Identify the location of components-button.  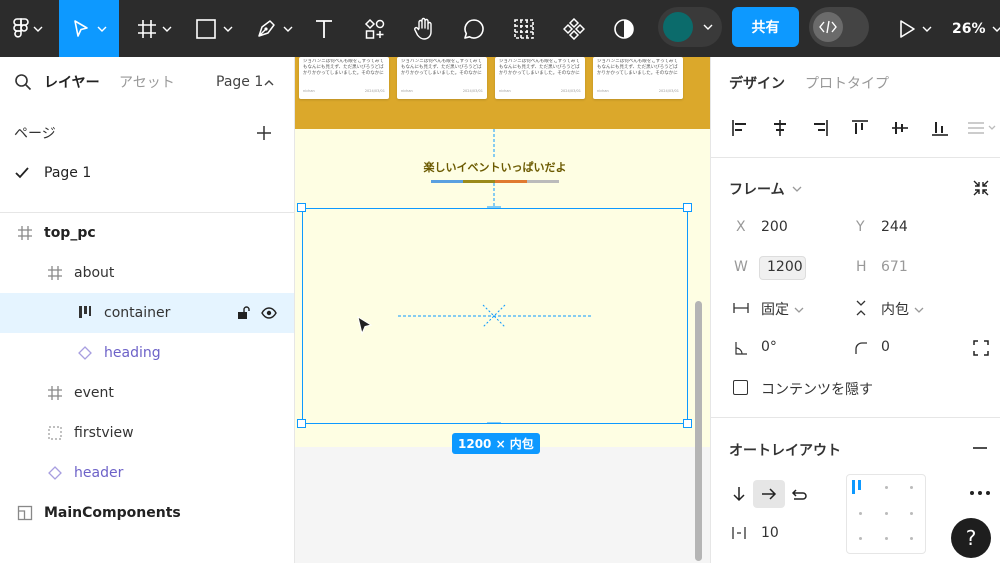
(574, 28).